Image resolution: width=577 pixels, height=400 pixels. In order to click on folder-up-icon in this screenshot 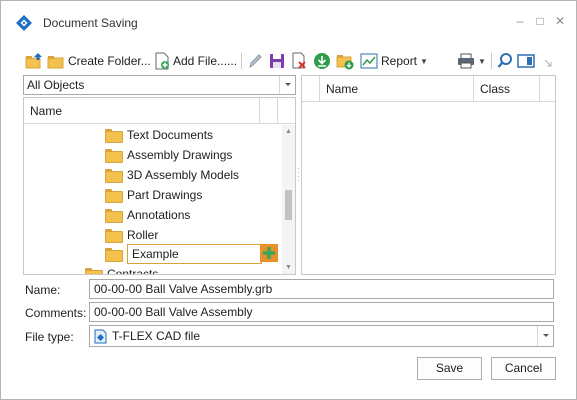, I will do `click(33, 61)`.